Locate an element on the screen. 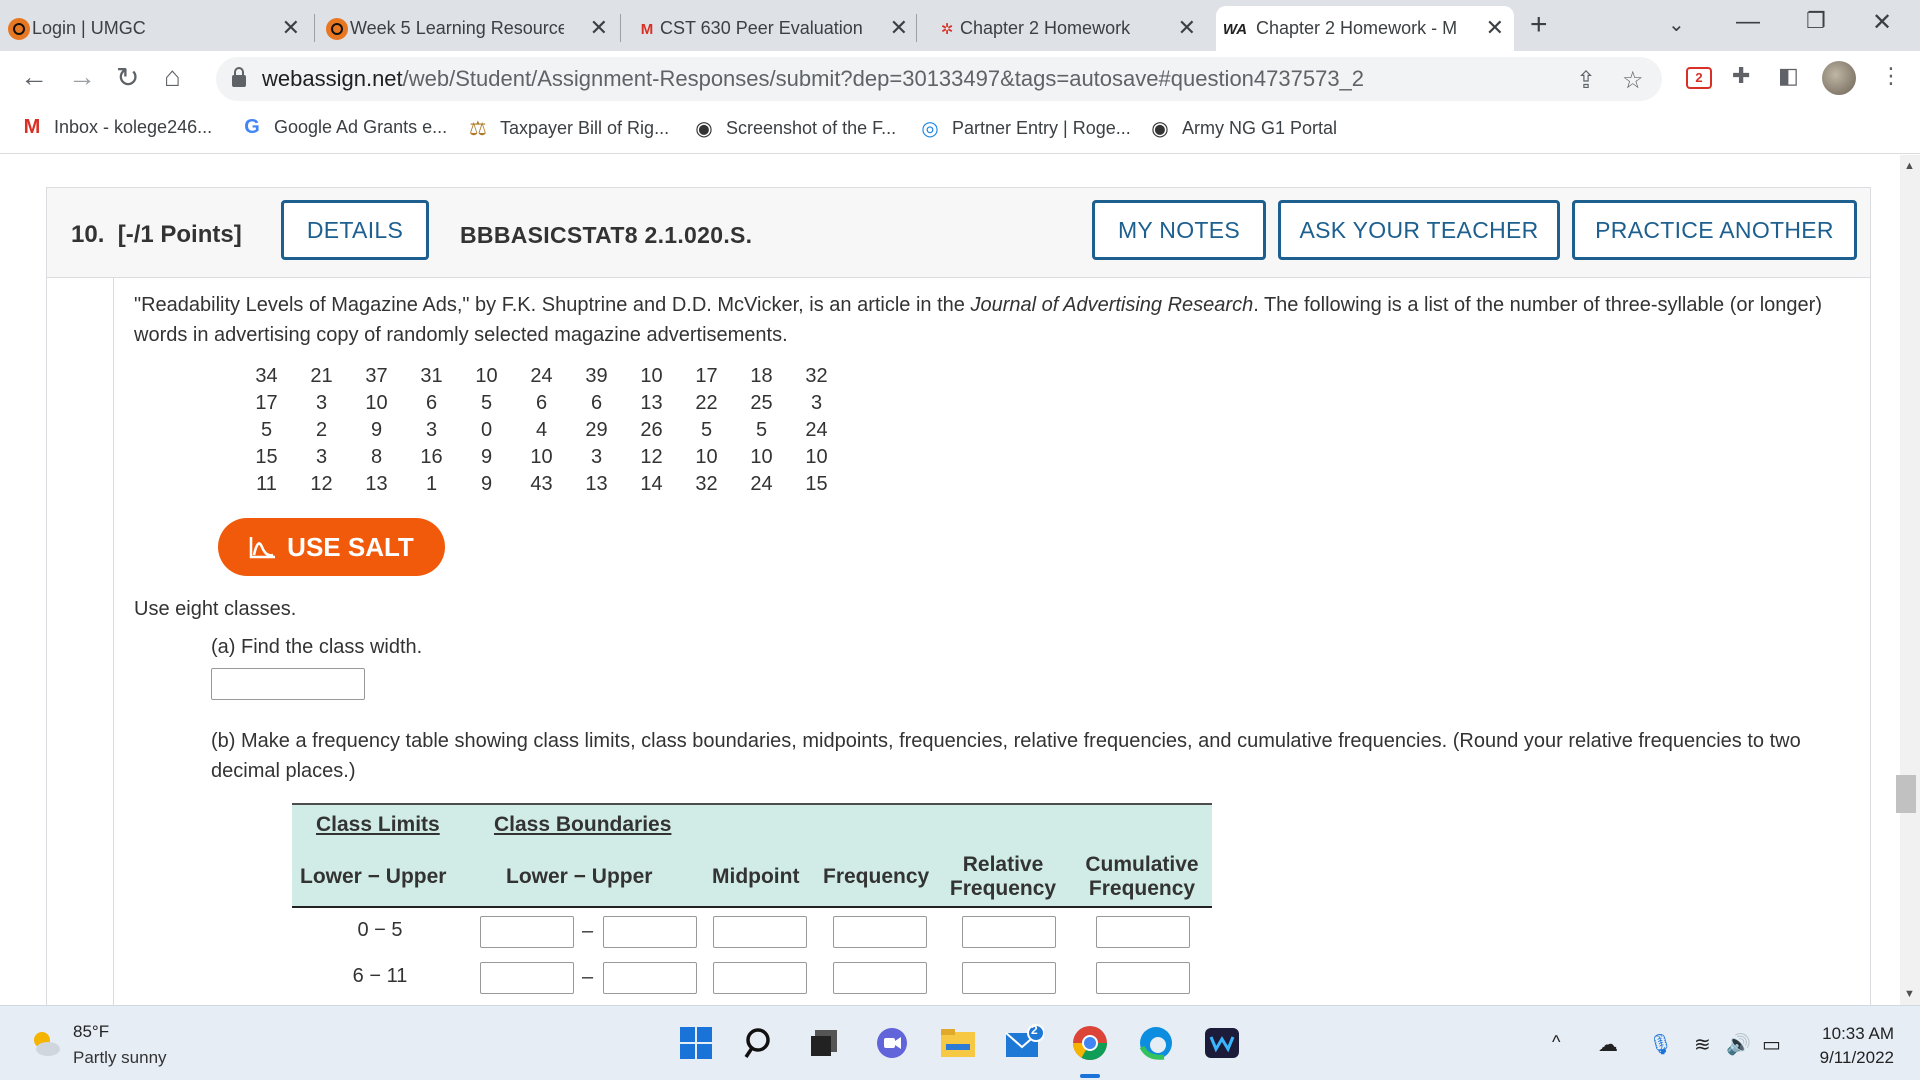 The width and height of the screenshot is (1920, 1080). data-row: 5 2 9 3 0 4 29 26 5 5 24 is located at coordinates (541, 430).